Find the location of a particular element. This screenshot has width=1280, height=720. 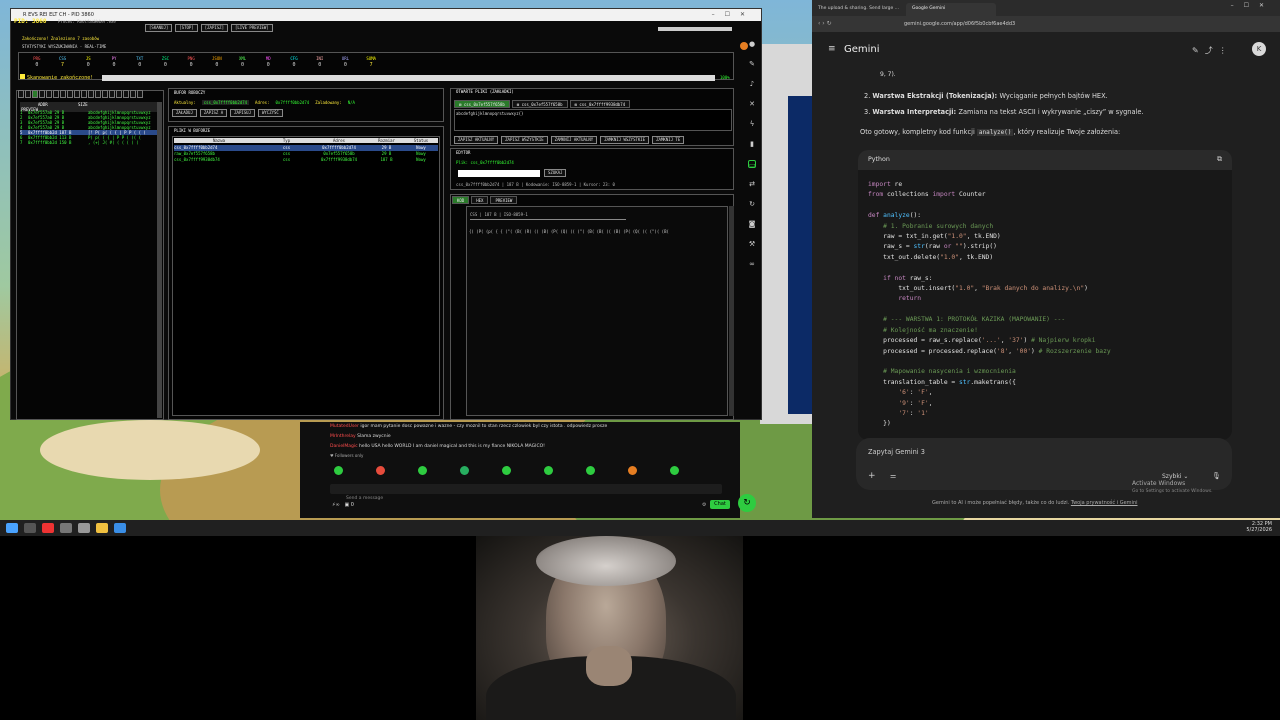

app-icon is located at coordinates (66, 528).